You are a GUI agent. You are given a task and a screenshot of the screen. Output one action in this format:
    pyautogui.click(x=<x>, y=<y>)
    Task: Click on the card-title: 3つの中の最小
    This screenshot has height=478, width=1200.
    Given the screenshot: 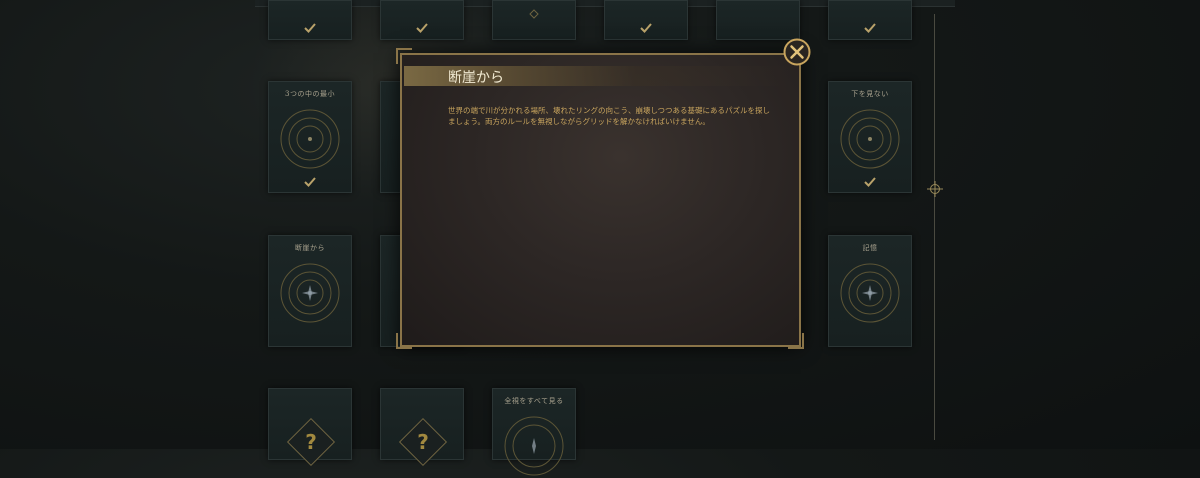 What is the action you would take?
    pyautogui.click(x=310, y=94)
    